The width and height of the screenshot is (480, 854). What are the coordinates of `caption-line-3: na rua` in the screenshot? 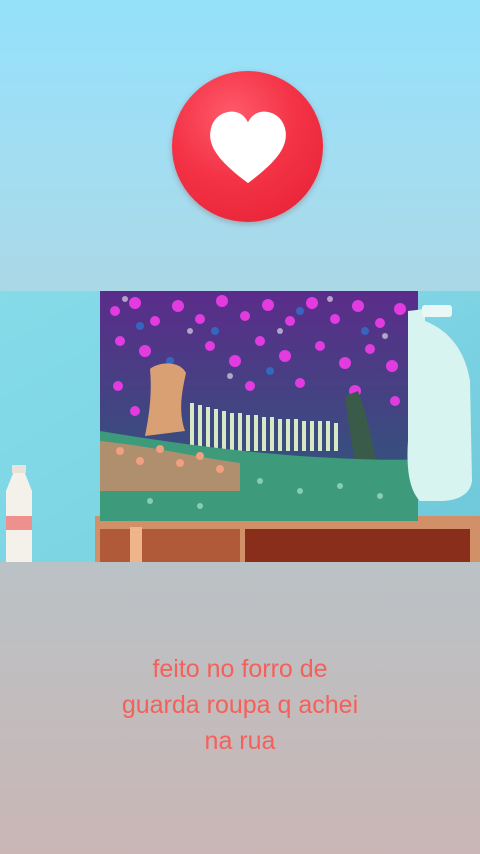 It's located at (240, 741).